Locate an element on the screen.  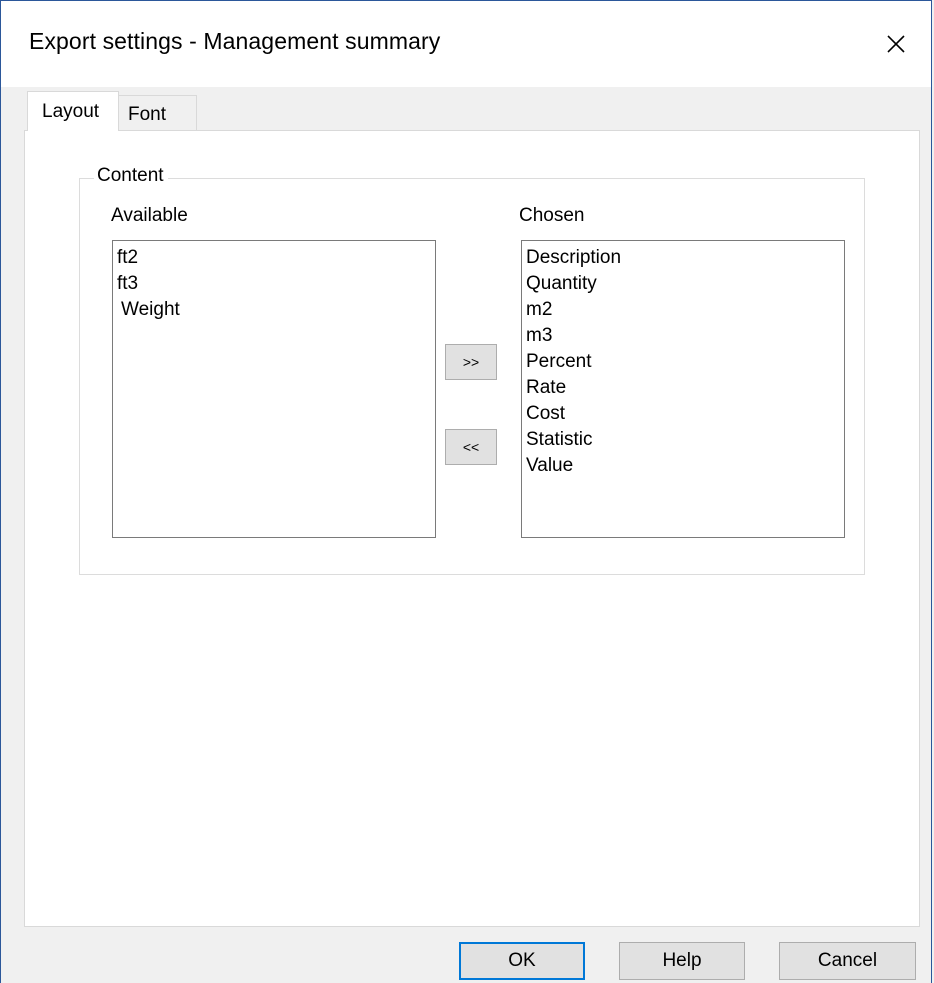
available-label: Available is located at coordinates (149, 215).